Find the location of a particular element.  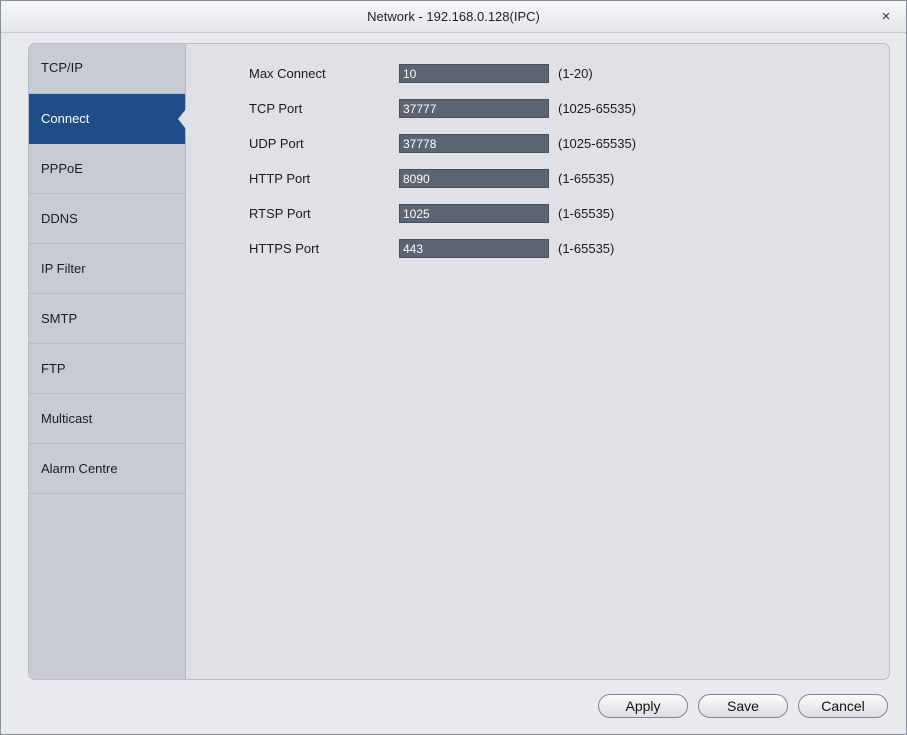

window-title: Network - 192.168.0.128(IPC) is located at coordinates (453, 16).